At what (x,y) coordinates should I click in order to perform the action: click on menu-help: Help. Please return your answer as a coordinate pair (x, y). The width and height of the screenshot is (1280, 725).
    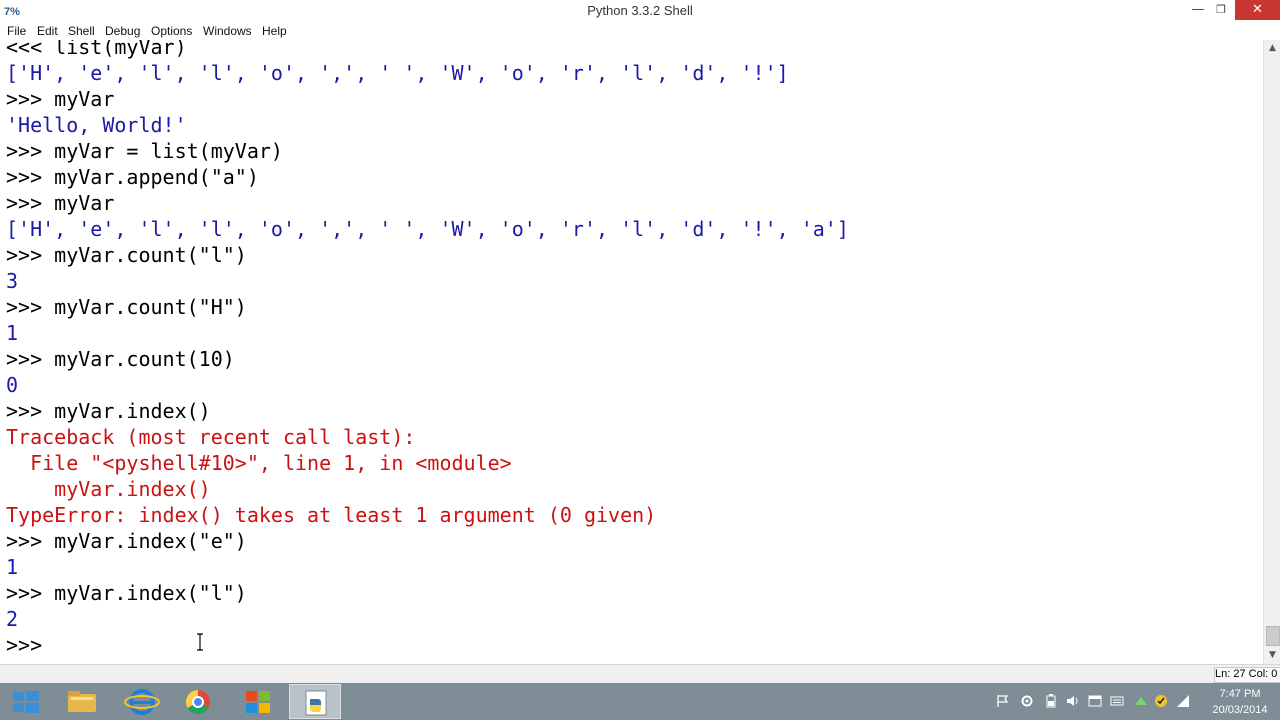
    Looking at the image, I should click on (274, 31).